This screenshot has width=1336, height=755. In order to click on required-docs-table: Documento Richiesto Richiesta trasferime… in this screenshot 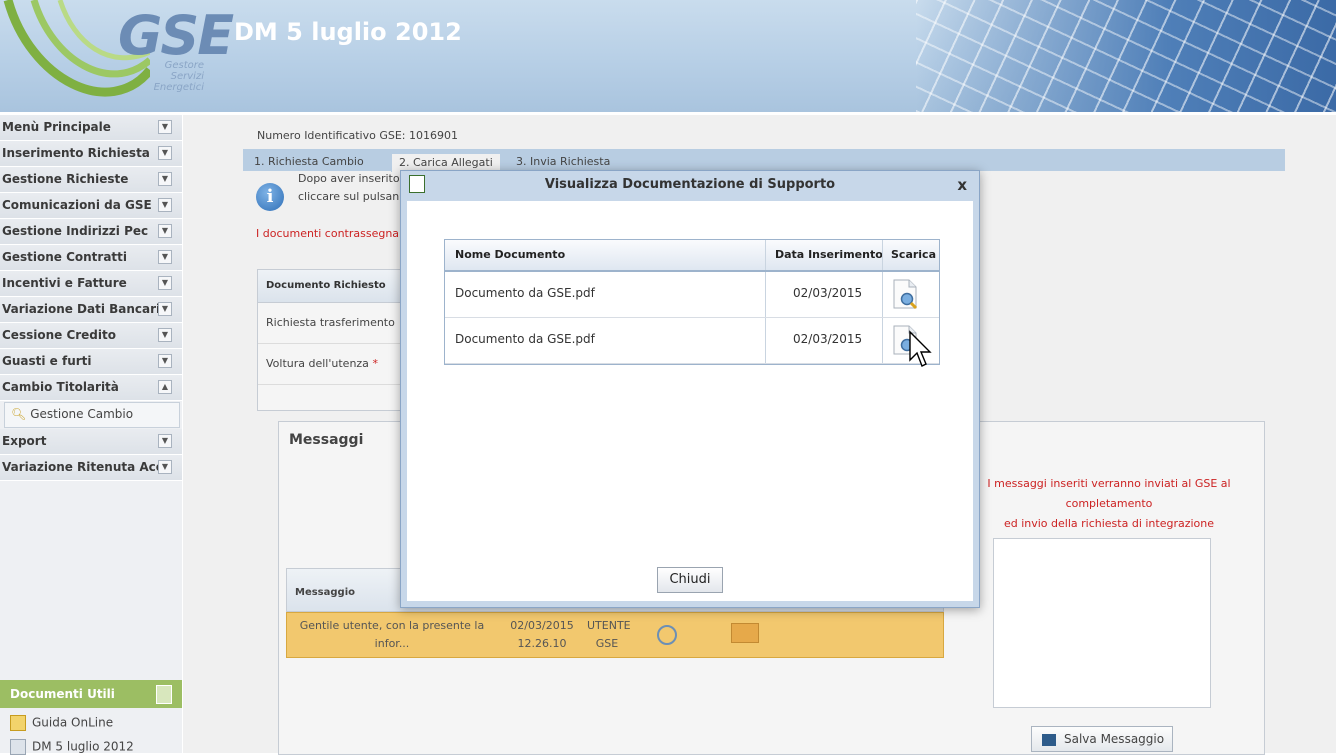, I will do `click(333, 340)`.